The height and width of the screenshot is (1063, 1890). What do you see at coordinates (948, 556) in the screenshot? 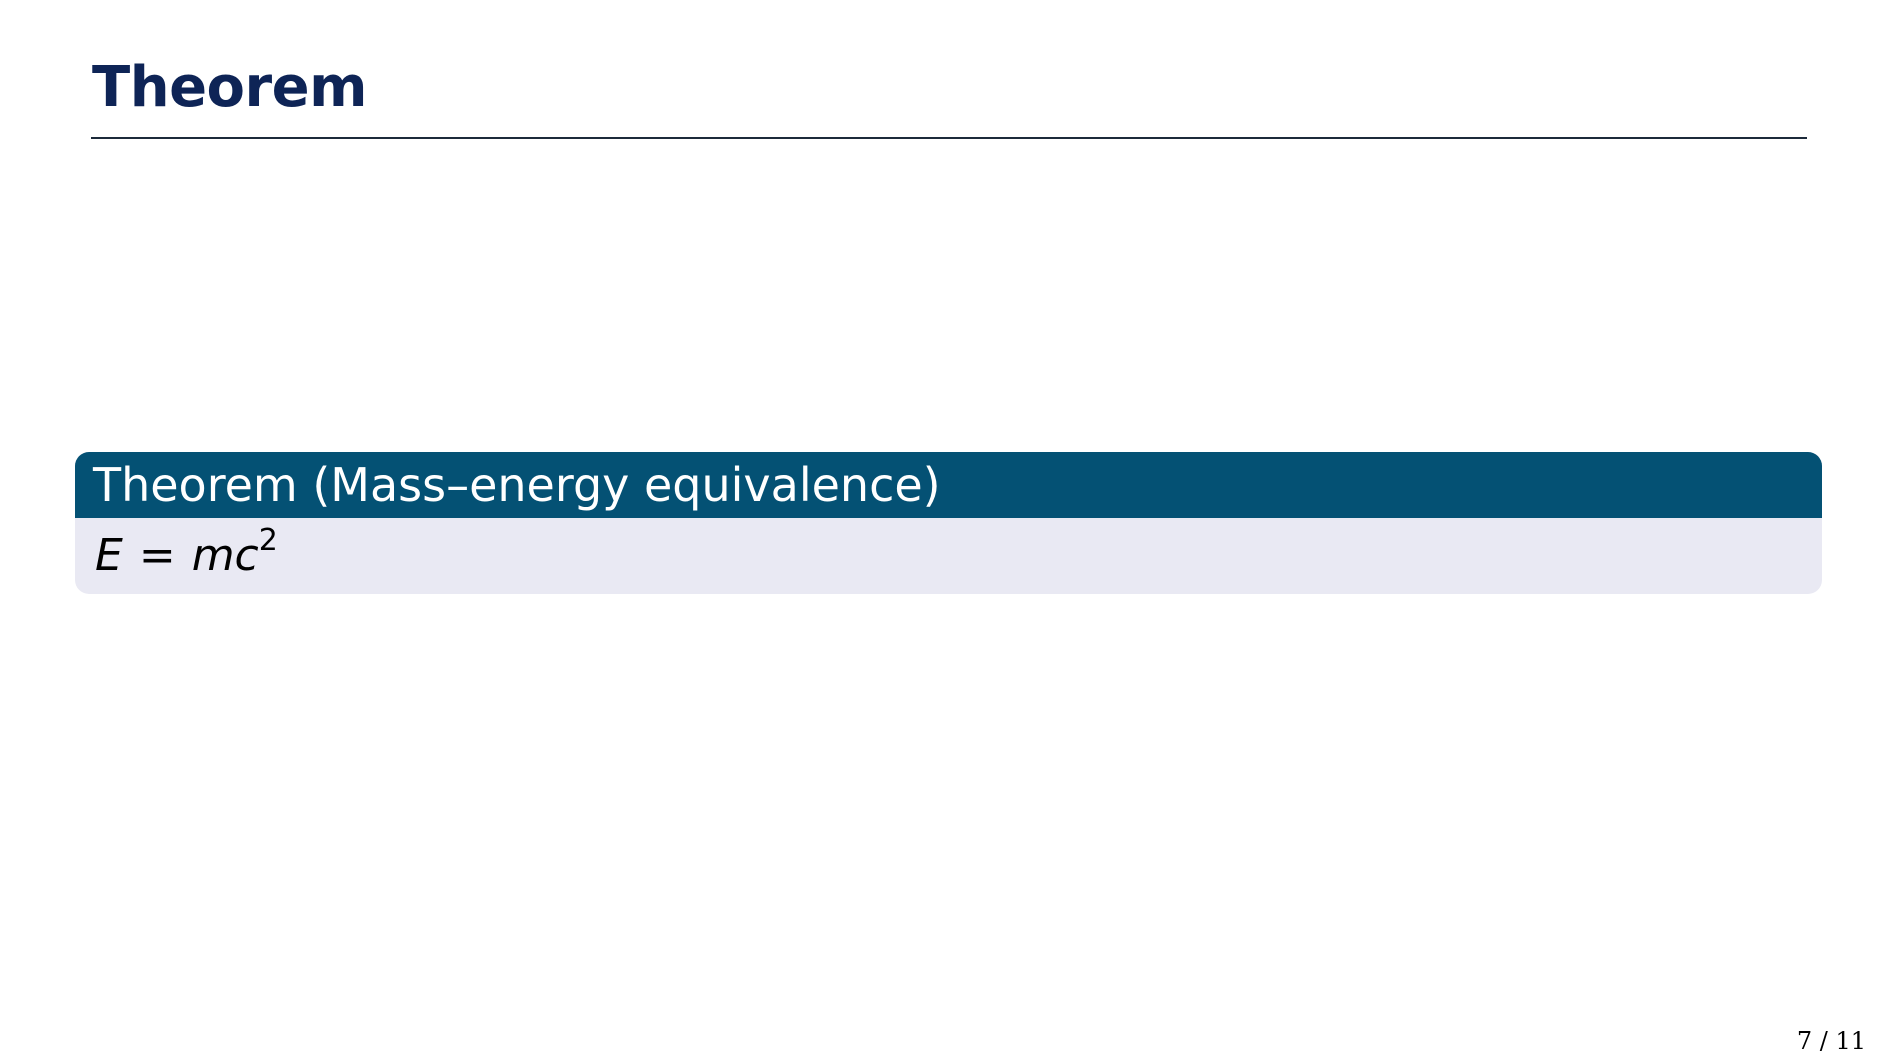
I see `theorem-body: E = mc2` at bounding box center [948, 556].